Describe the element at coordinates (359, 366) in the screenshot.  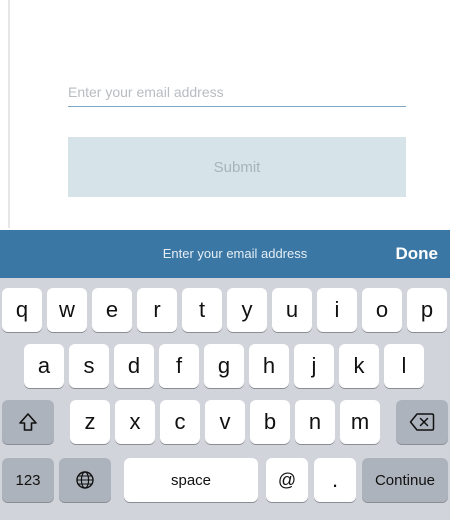
I see `key-k: k` at that location.